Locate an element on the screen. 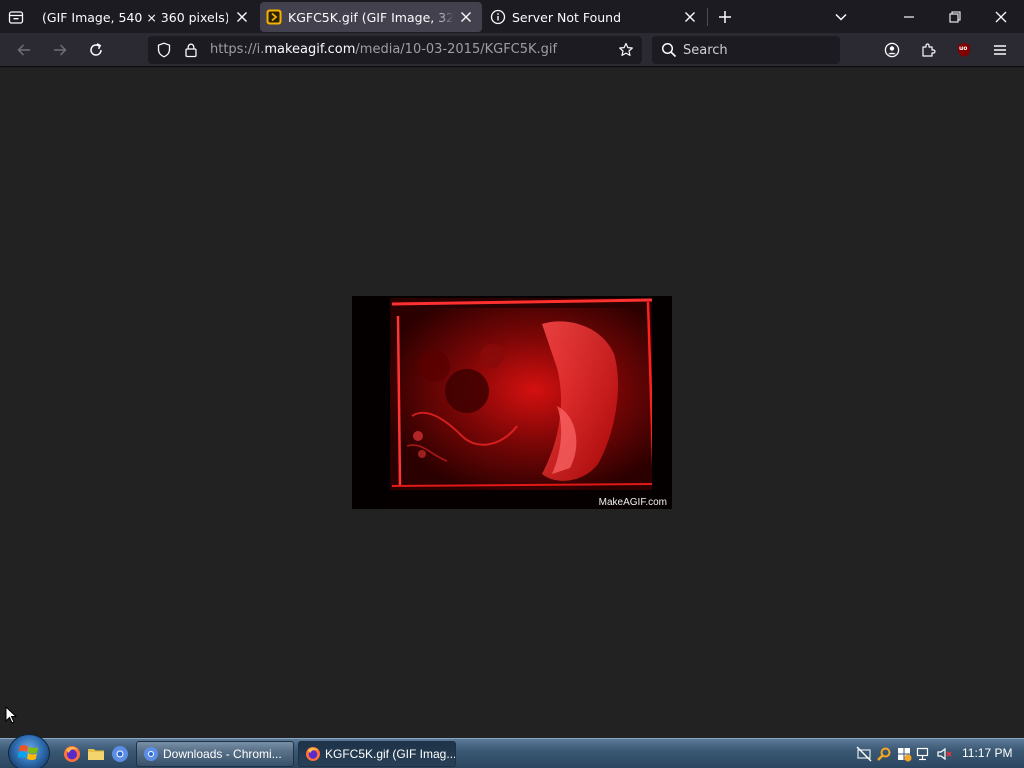  chevron-down-icon is located at coordinates (841, 17).